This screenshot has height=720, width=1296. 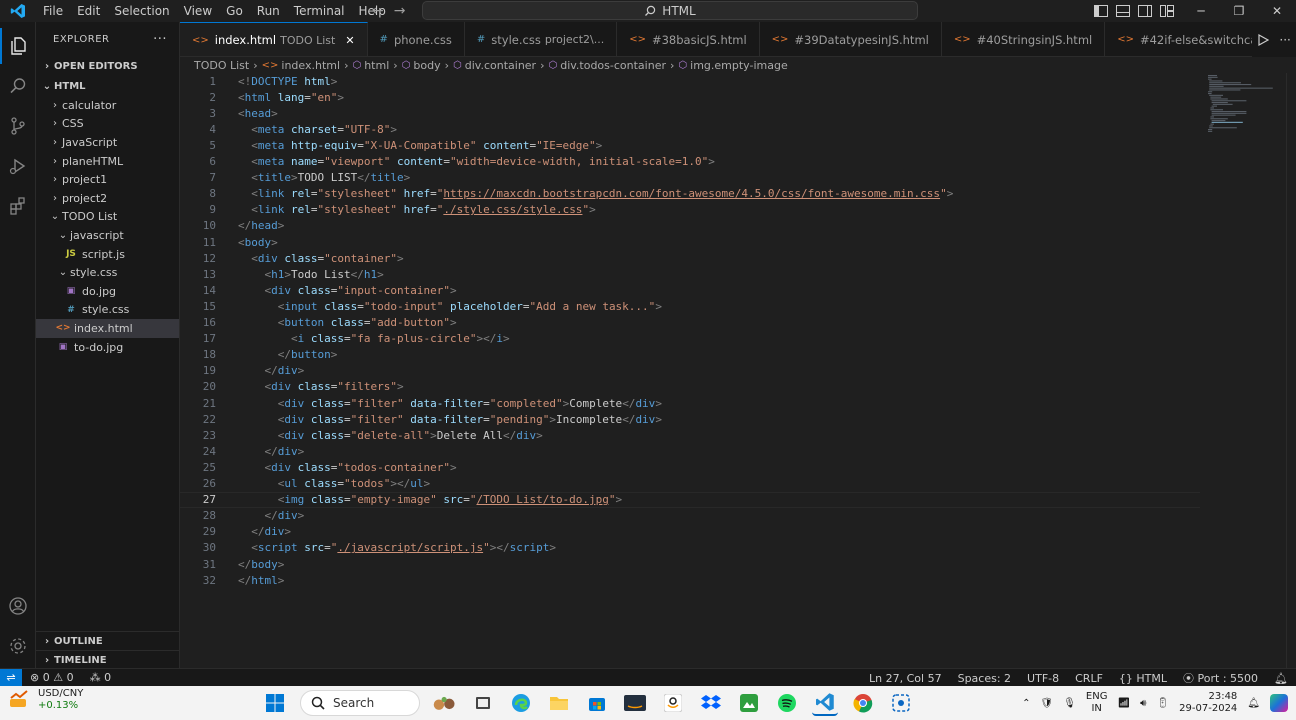 What do you see at coordinates (690, 355) in the screenshot?
I see `code-line: 18 </button>` at bounding box center [690, 355].